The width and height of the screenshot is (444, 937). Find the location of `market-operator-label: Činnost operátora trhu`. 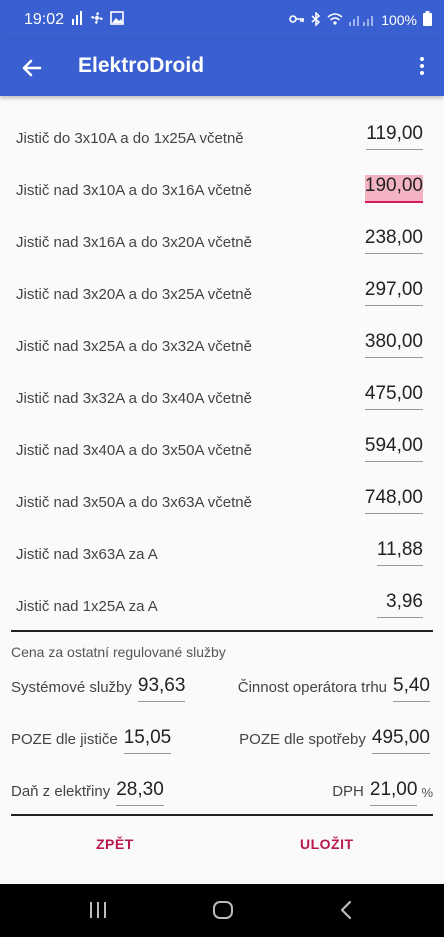

market-operator-label: Činnost operátora trhu is located at coordinates (312, 687).